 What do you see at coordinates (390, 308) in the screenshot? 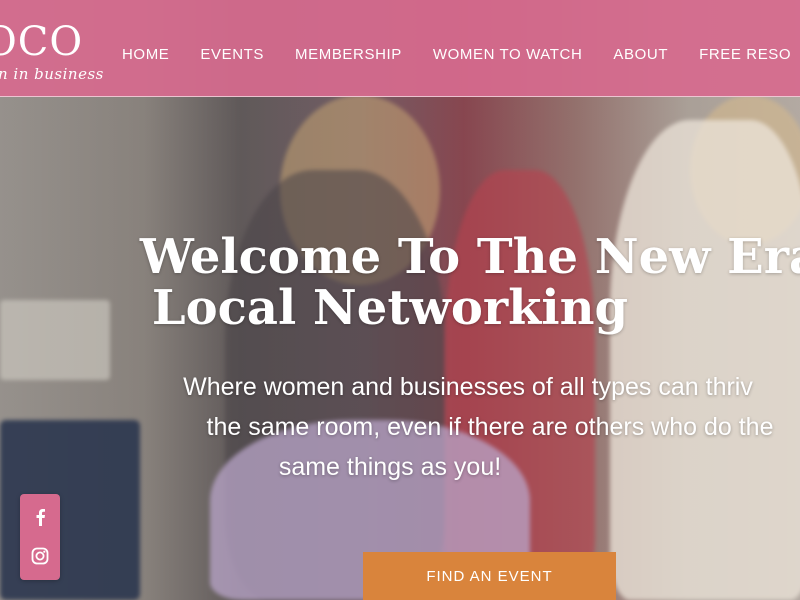
I see `hero-title-line-2: Local Networking` at bounding box center [390, 308].